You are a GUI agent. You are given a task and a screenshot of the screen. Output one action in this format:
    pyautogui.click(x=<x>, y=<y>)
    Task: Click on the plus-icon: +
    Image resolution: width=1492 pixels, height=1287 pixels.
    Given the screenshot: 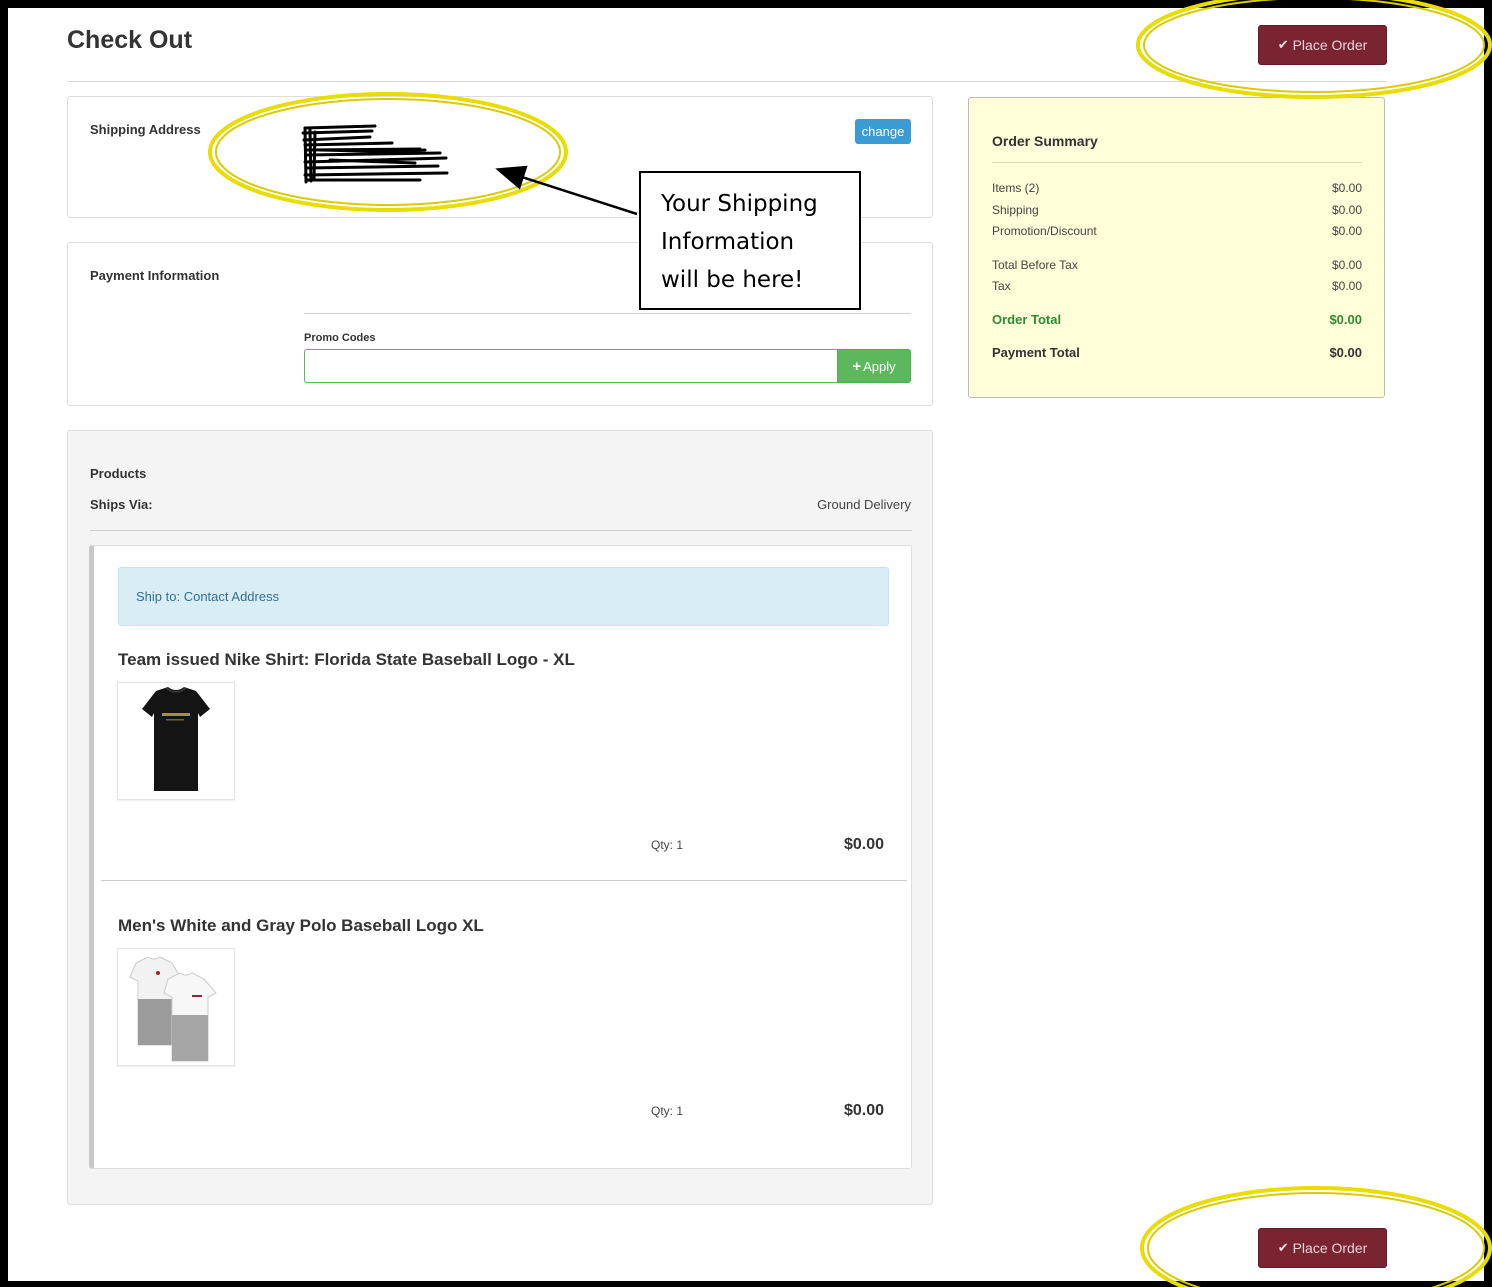 What is the action you would take?
    pyautogui.click(x=857, y=366)
    